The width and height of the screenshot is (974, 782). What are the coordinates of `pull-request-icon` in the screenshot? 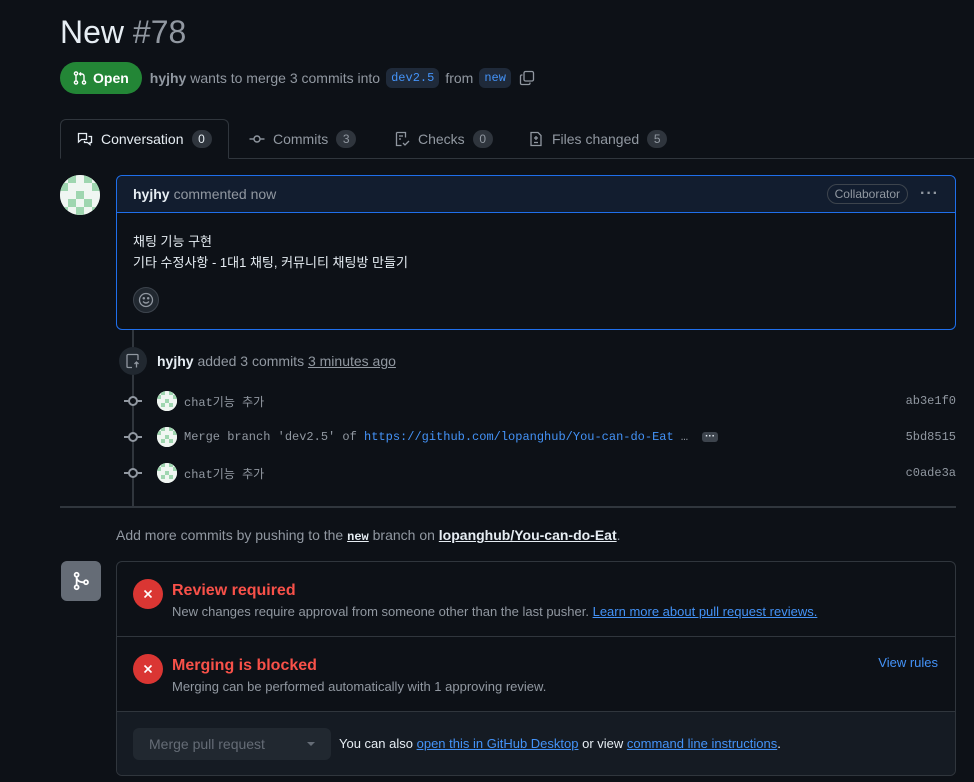 It's located at (80, 78).